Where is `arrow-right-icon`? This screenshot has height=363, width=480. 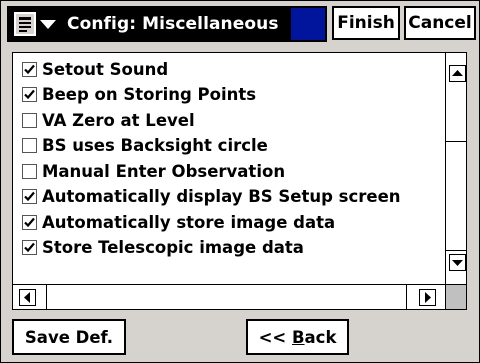 arrow-right-icon is located at coordinates (428, 297).